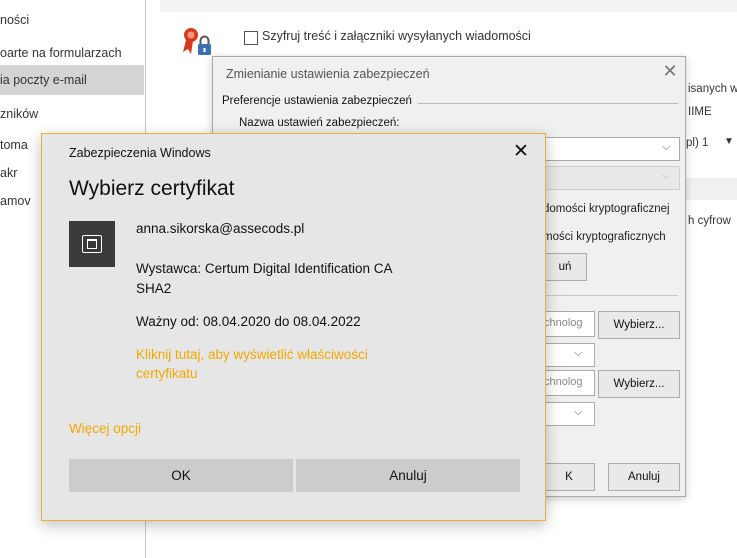  I want to click on background-text: h cyfrow, so click(709, 221).